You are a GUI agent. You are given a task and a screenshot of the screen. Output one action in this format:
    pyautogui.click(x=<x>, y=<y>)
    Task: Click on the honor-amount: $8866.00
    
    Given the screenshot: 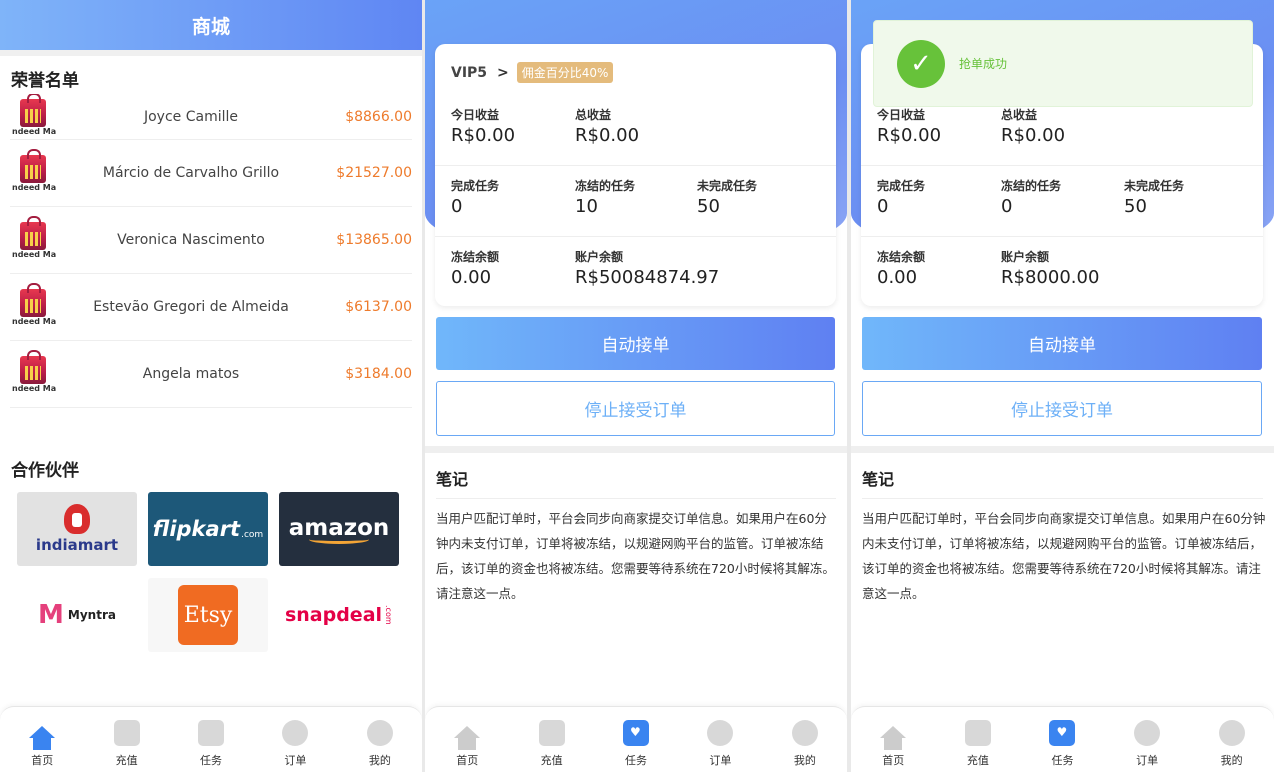 What is the action you would take?
    pyautogui.click(x=378, y=116)
    